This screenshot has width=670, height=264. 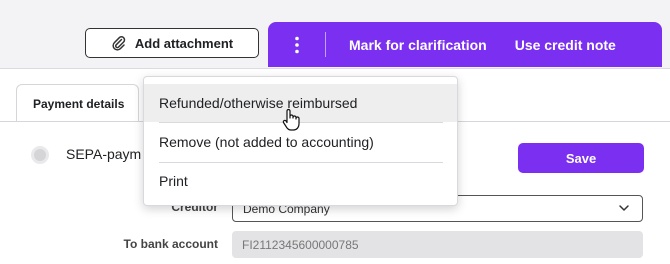 I want to click on to-bank-account-field: FI2112345600000785, so click(x=437, y=244).